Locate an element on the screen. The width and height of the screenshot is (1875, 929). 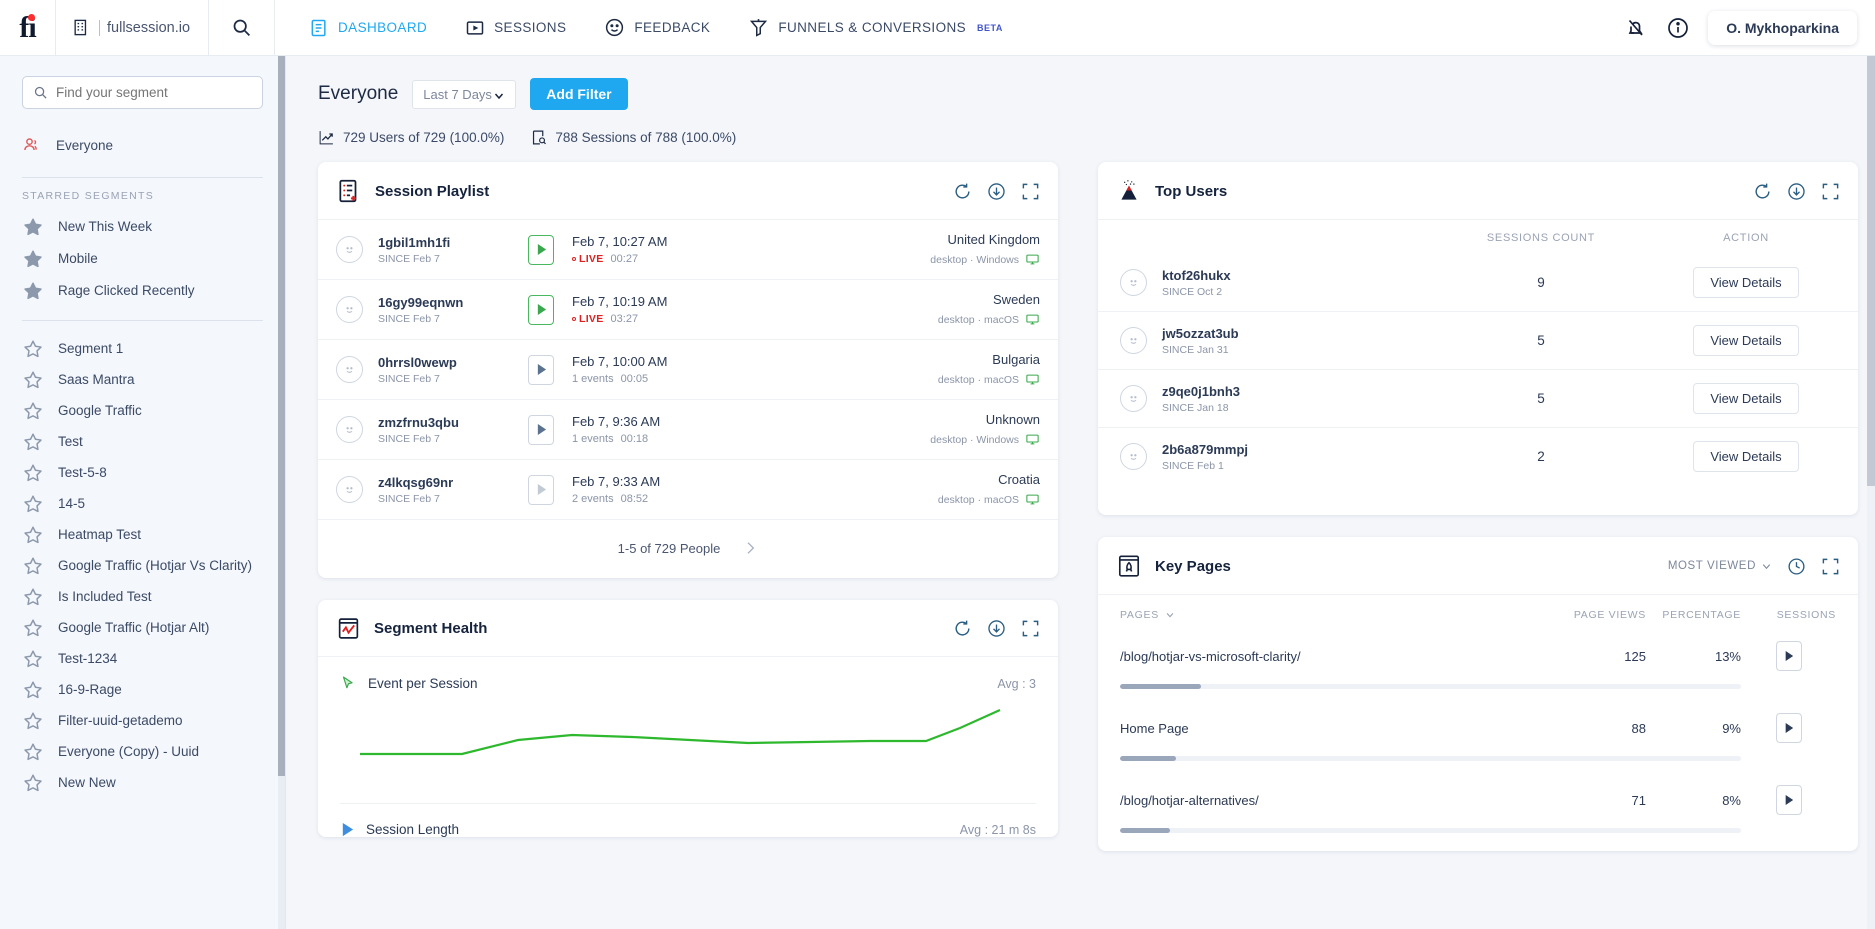
nav-tab-feedback: FEEDBACK is located at coordinates (657, 28).